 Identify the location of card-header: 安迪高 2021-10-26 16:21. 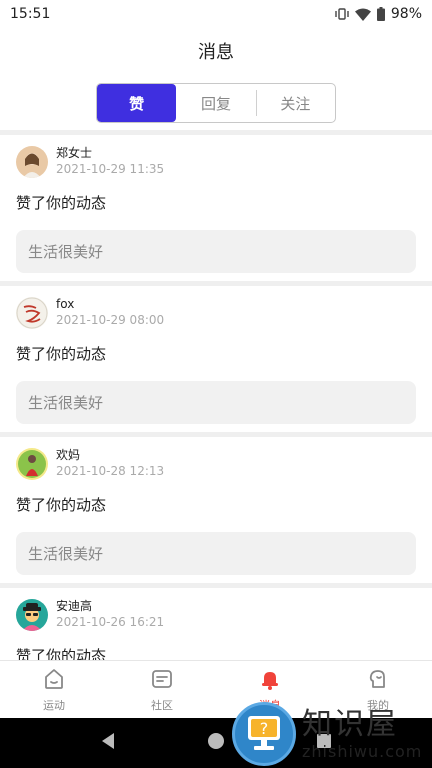
(216, 614).